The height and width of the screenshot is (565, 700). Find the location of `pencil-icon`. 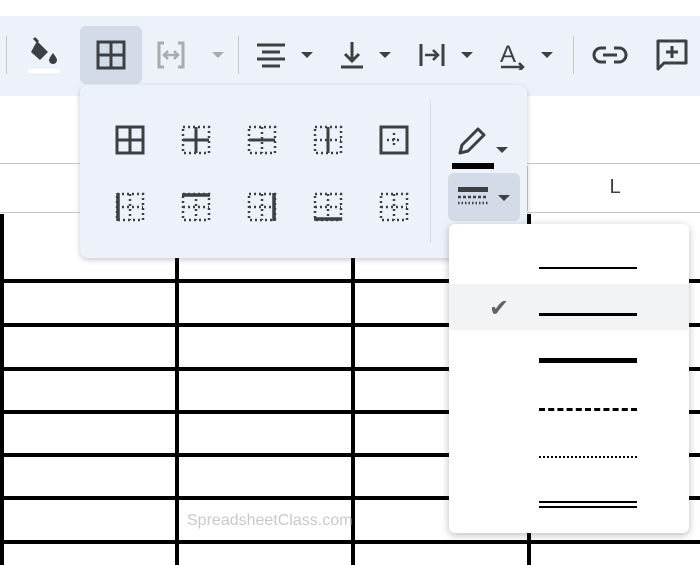

pencil-icon is located at coordinates (483, 141).